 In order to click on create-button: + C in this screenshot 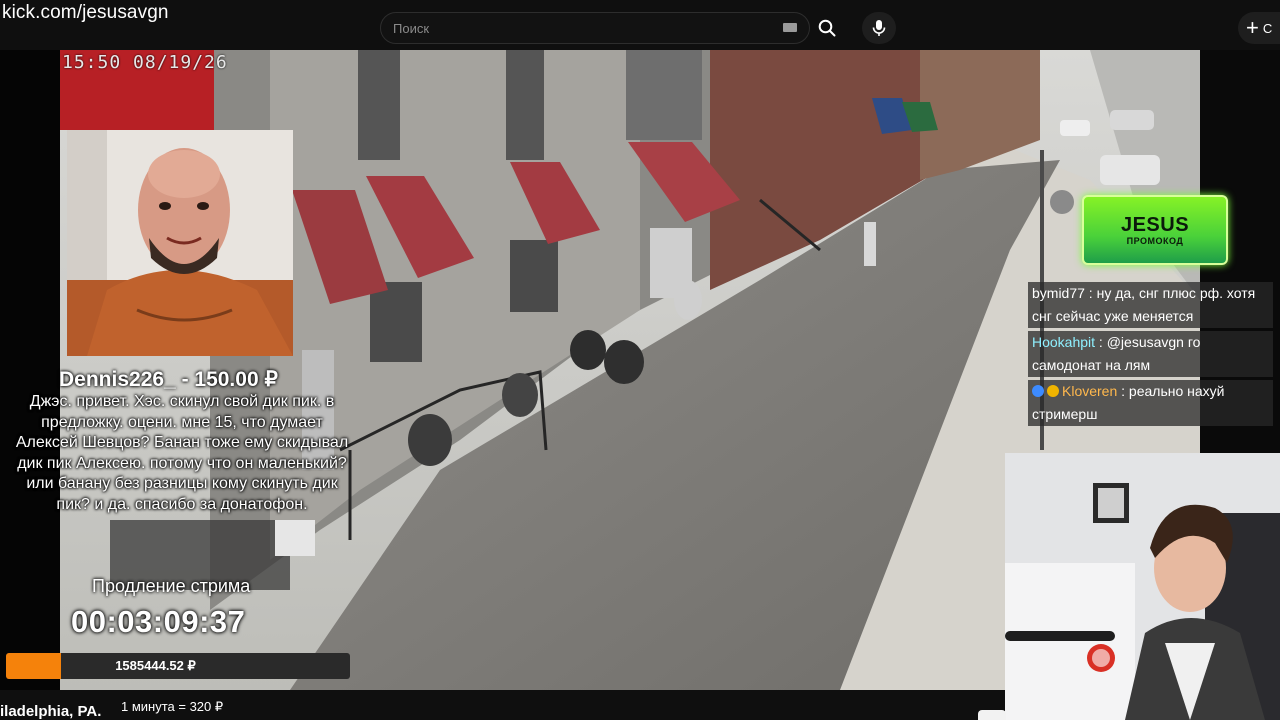, I will do `click(1259, 28)`.